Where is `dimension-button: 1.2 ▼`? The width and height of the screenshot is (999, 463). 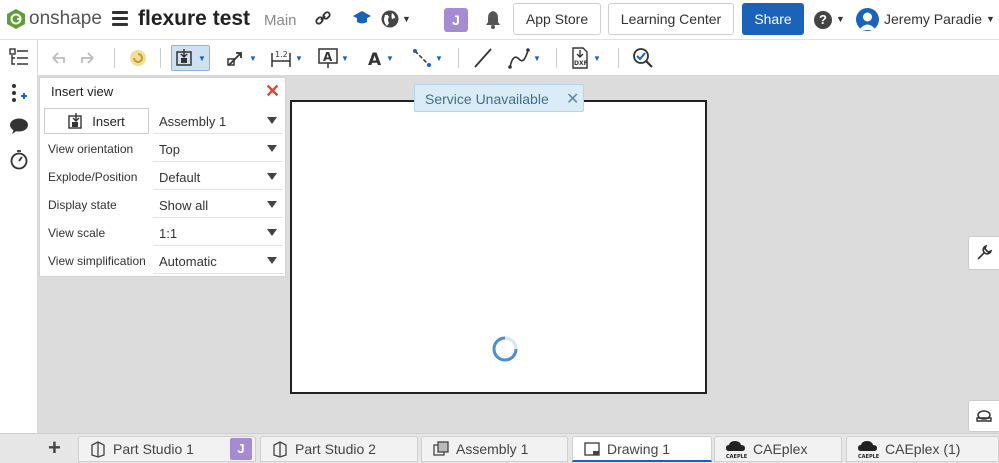 dimension-button: 1.2 ▼ is located at coordinates (286, 58).